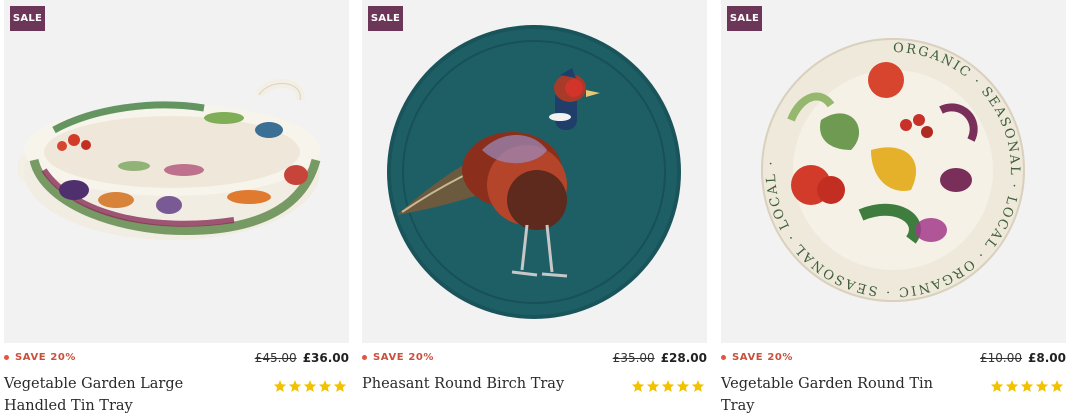  Describe the element at coordinates (1047, 358) in the screenshot. I see `sale-price: £8.00` at that location.